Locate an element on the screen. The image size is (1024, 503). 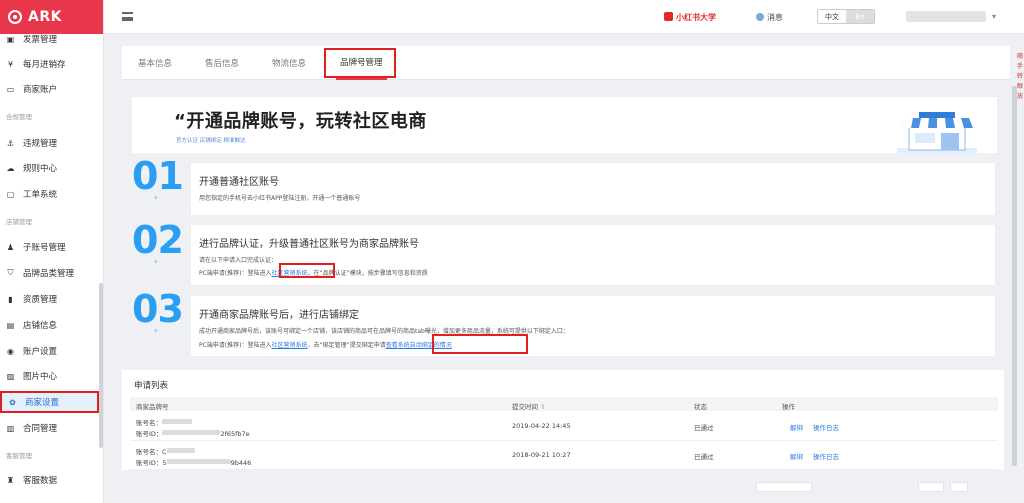
sidebar-item: ▮ 资质管理 is located at coordinates (50, 299).